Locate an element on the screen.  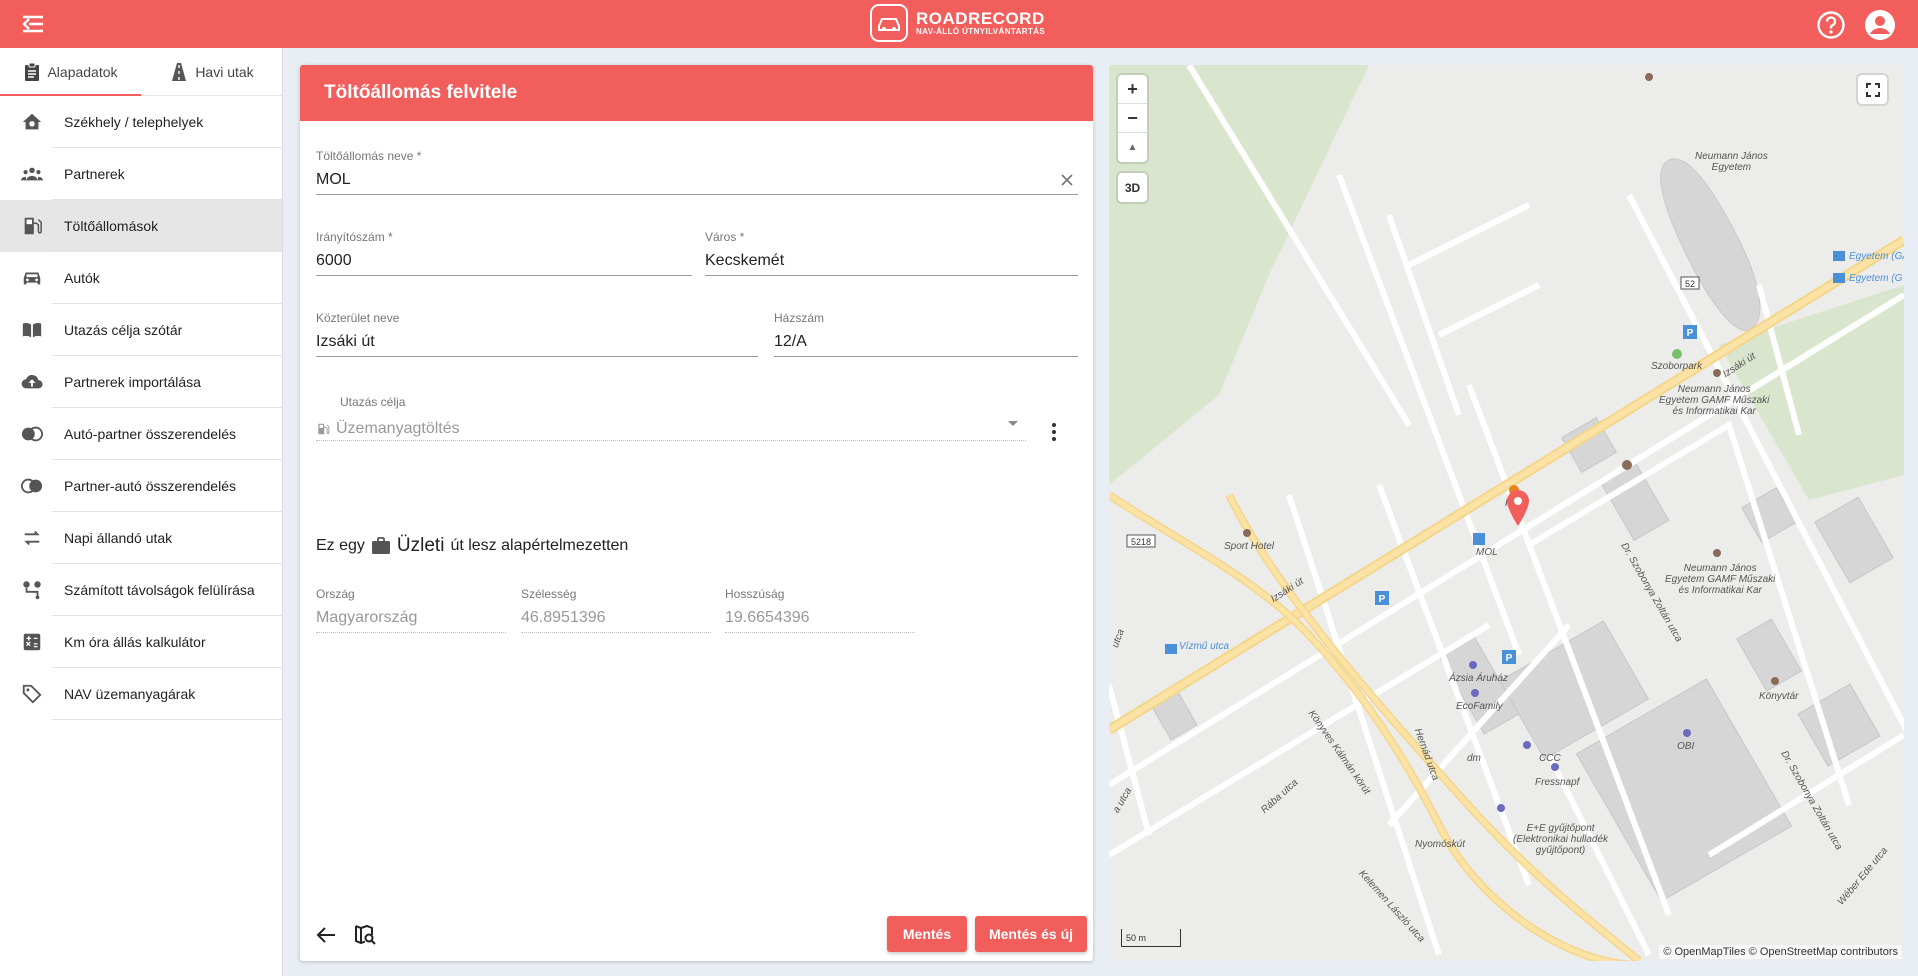
top-bar: ROADRECORD NAV-ÁLLÓ ÚTNYILVÁNTARTÁS is located at coordinates (959, 24).